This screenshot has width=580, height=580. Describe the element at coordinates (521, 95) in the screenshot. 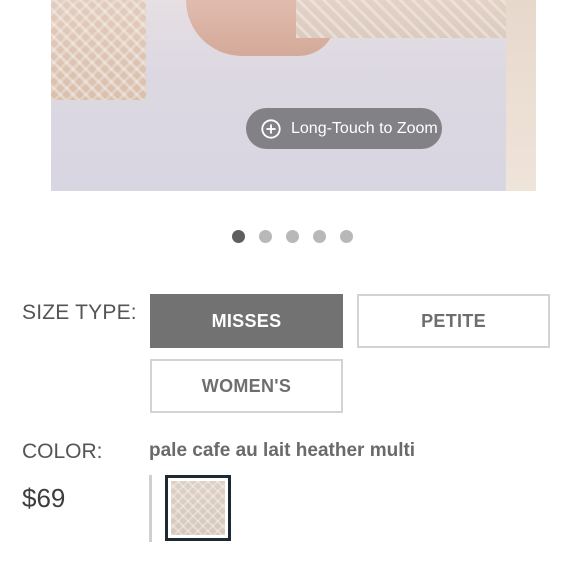

I see `background-strip` at that location.